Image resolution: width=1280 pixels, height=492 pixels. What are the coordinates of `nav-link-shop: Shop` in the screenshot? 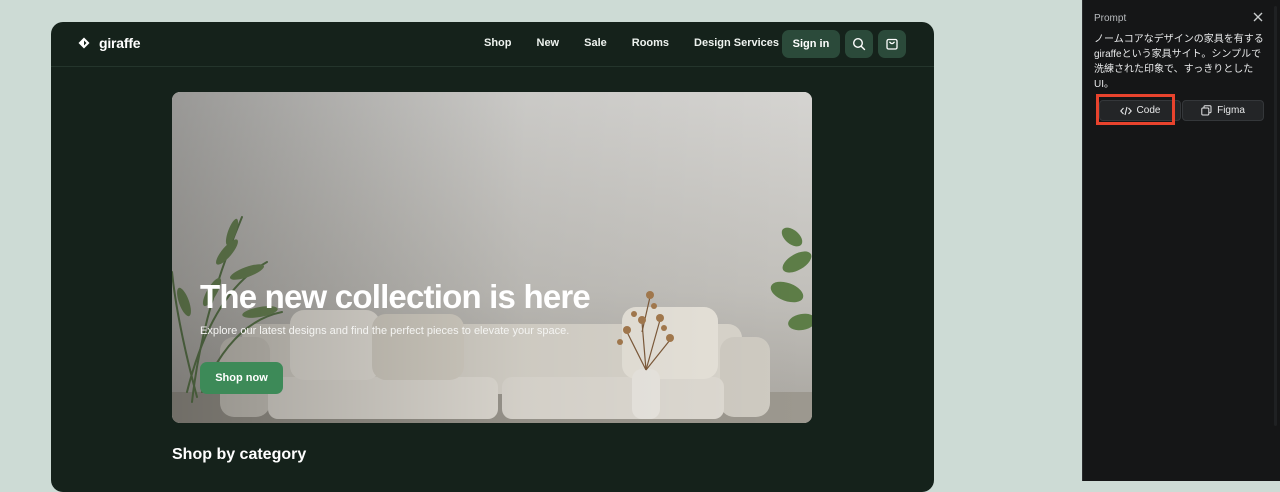 It's located at (498, 43).